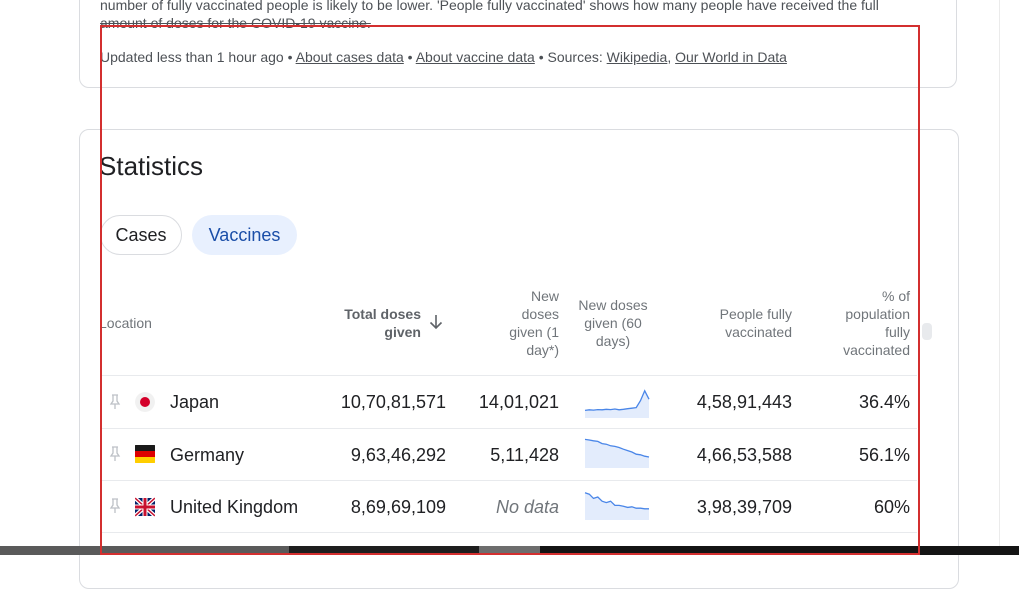 The image size is (1019, 589). What do you see at coordinates (671, 57) in the screenshot?
I see `comma: ,` at bounding box center [671, 57].